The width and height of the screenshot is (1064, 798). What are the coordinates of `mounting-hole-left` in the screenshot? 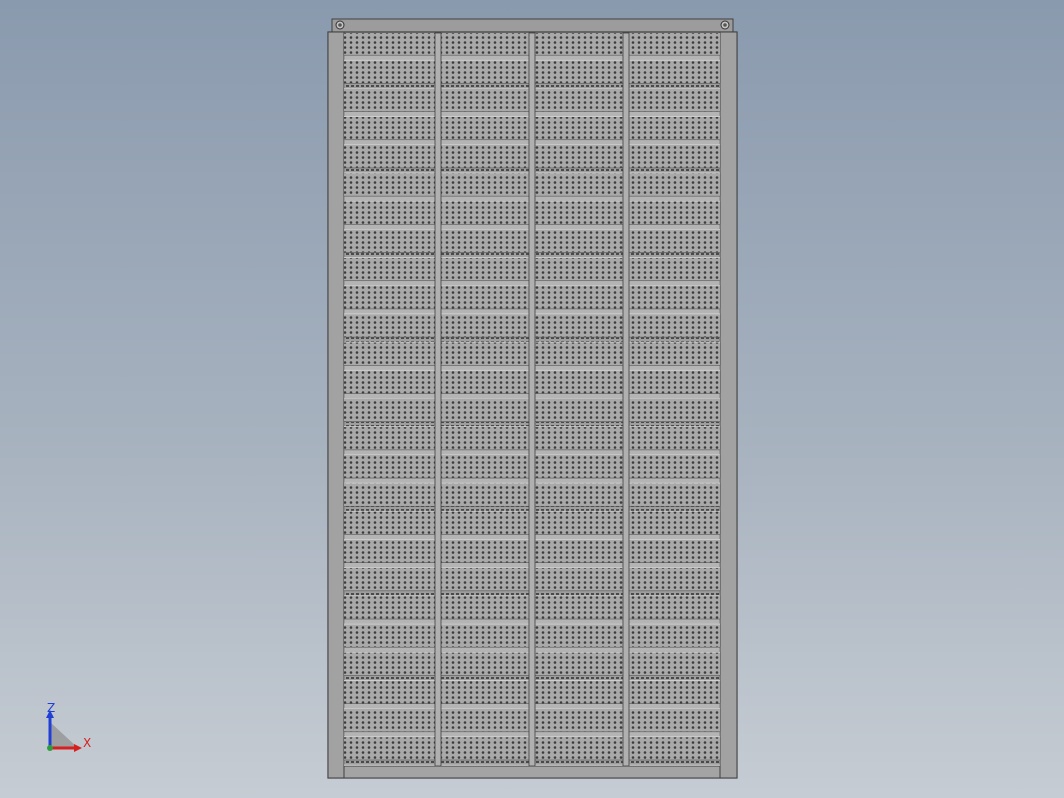 It's located at (340, 25).